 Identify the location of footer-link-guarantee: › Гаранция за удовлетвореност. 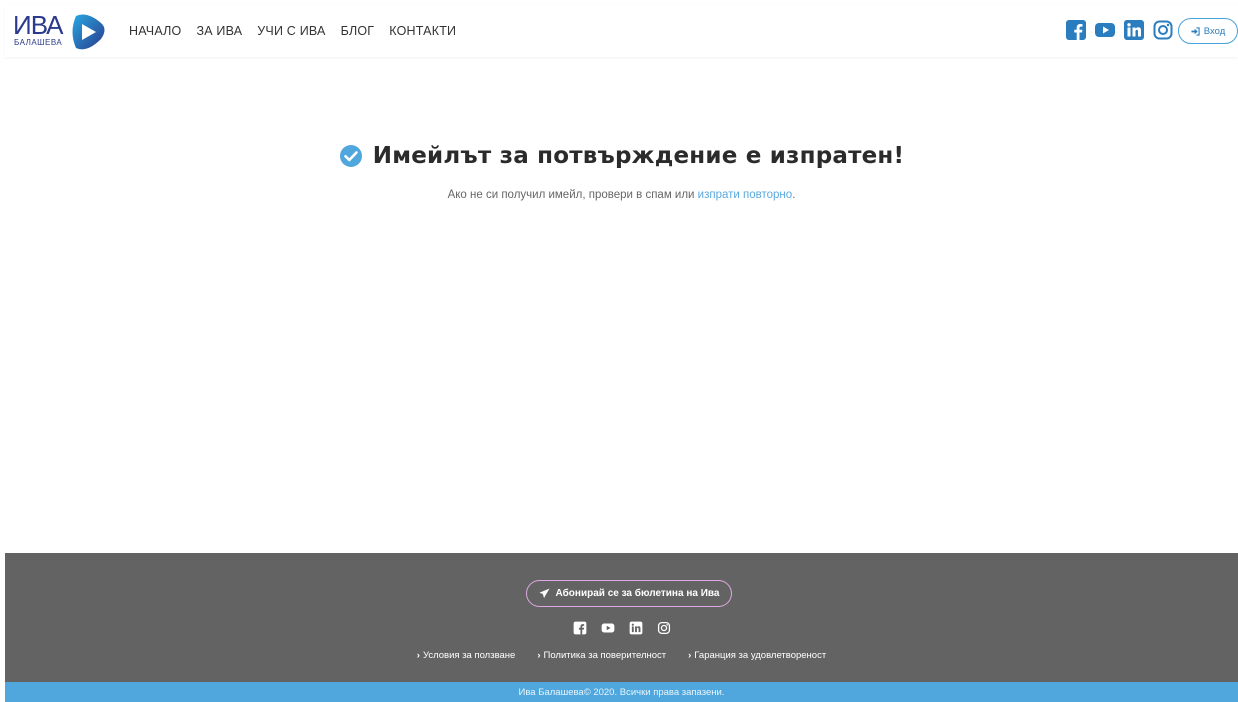
(757, 655).